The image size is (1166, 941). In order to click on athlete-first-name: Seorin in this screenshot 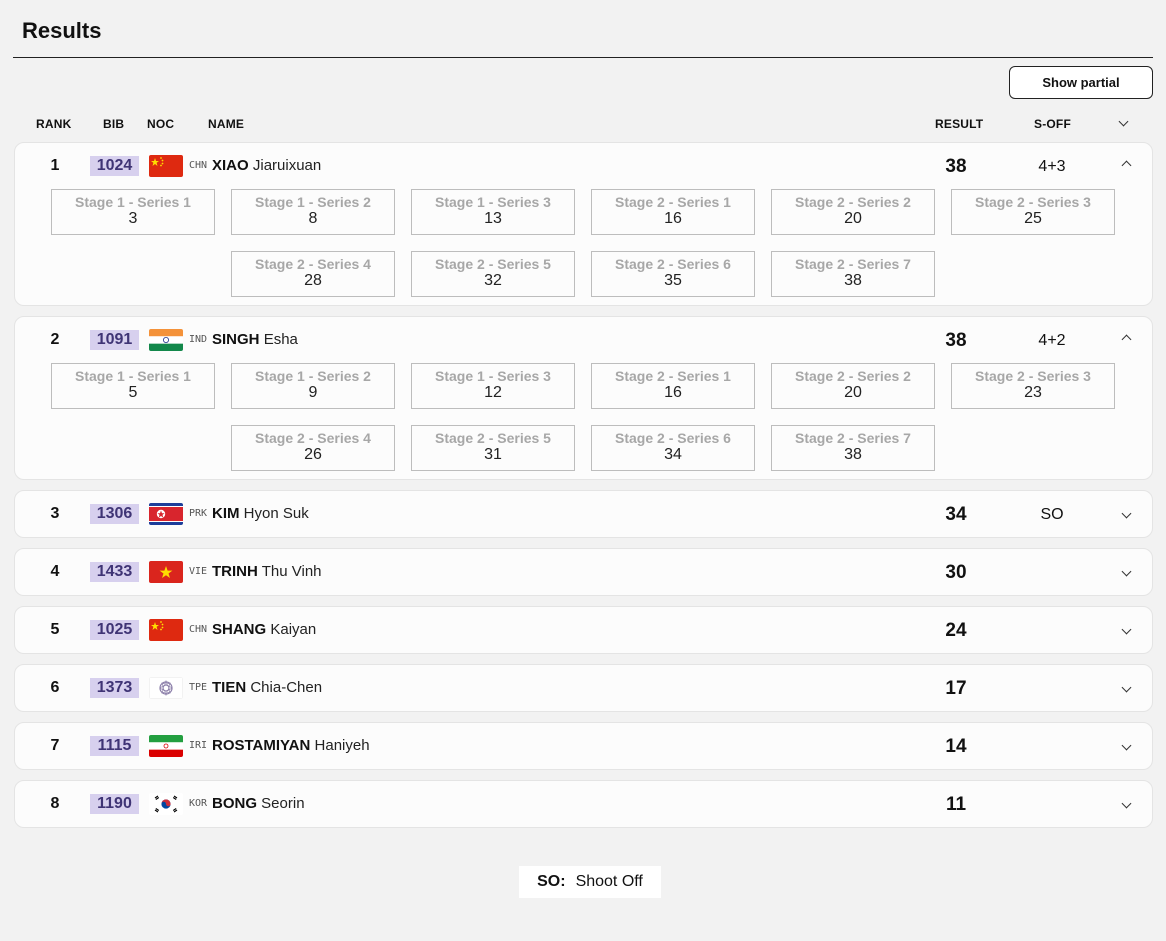, I will do `click(283, 803)`.